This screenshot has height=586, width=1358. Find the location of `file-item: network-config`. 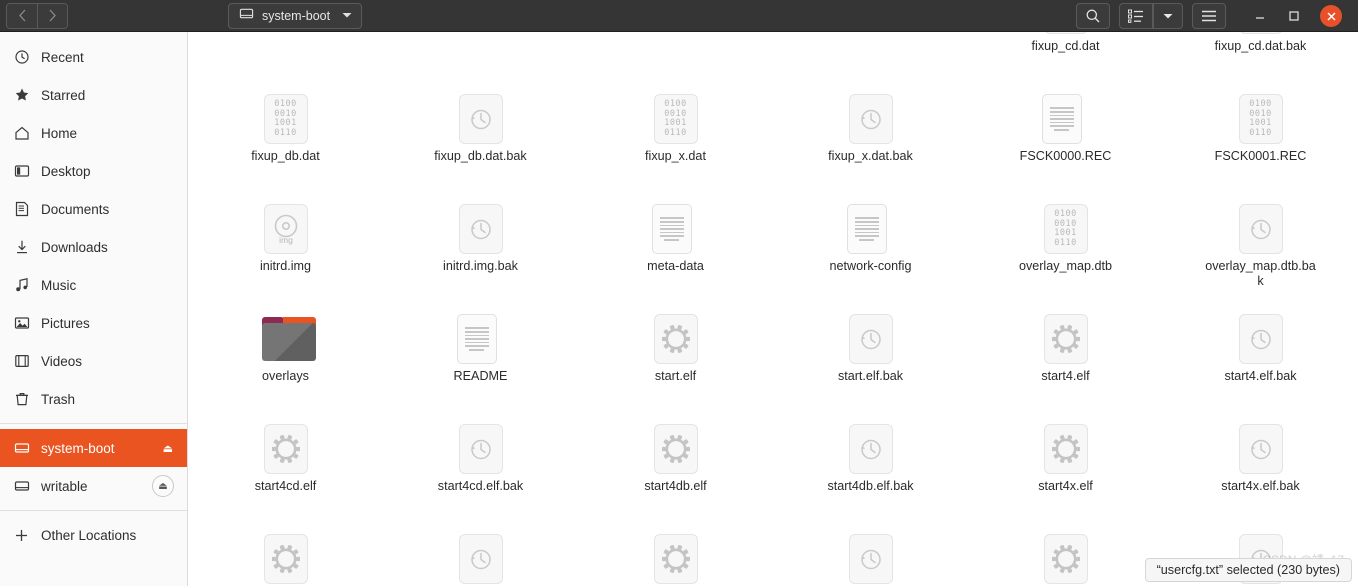

file-item: network-config is located at coordinates (870, 249).